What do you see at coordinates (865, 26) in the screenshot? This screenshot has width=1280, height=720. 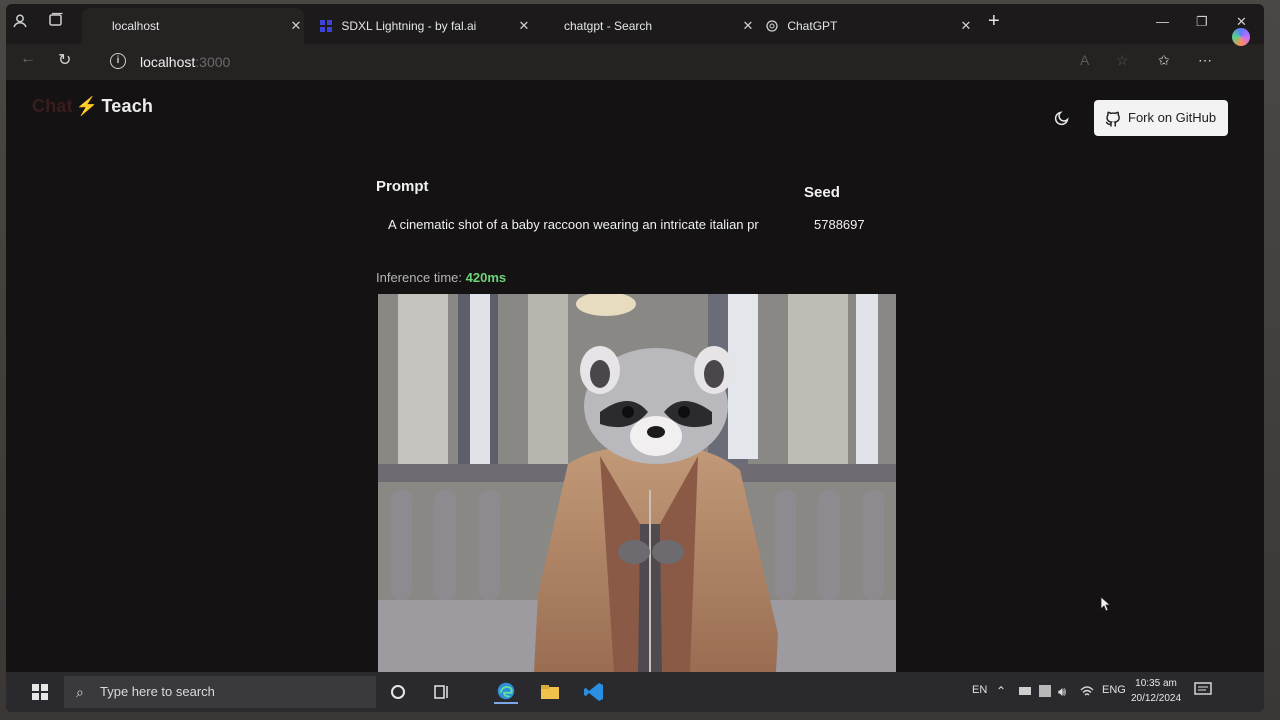 I see `tab-chatgpt: ChatGPT ✕` at bounding box center [865, 26].